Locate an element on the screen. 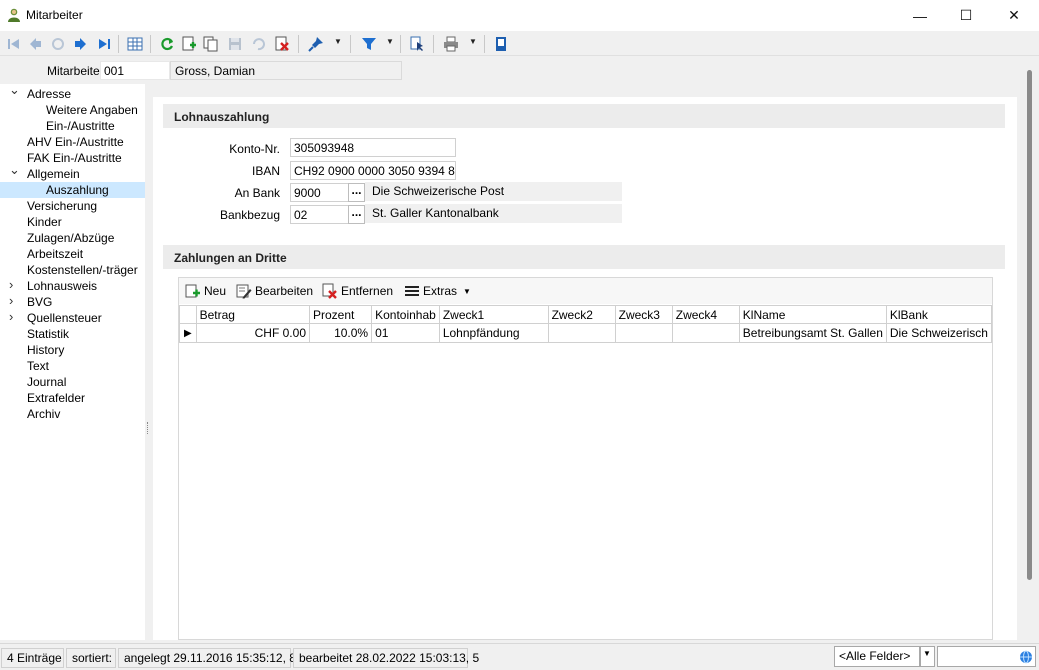 This screenshot has height=670, width=1039. tree-item-kostenstellen-träger: Kostenstellen/-träger is located at coordinates (72, 270).